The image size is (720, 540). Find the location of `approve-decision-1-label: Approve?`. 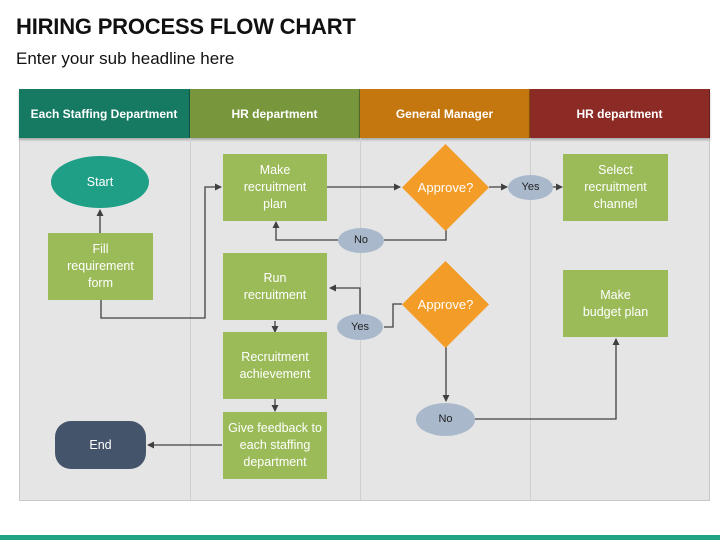

approve-decision-1-label: Approve? is located at coordinates (445, 187).